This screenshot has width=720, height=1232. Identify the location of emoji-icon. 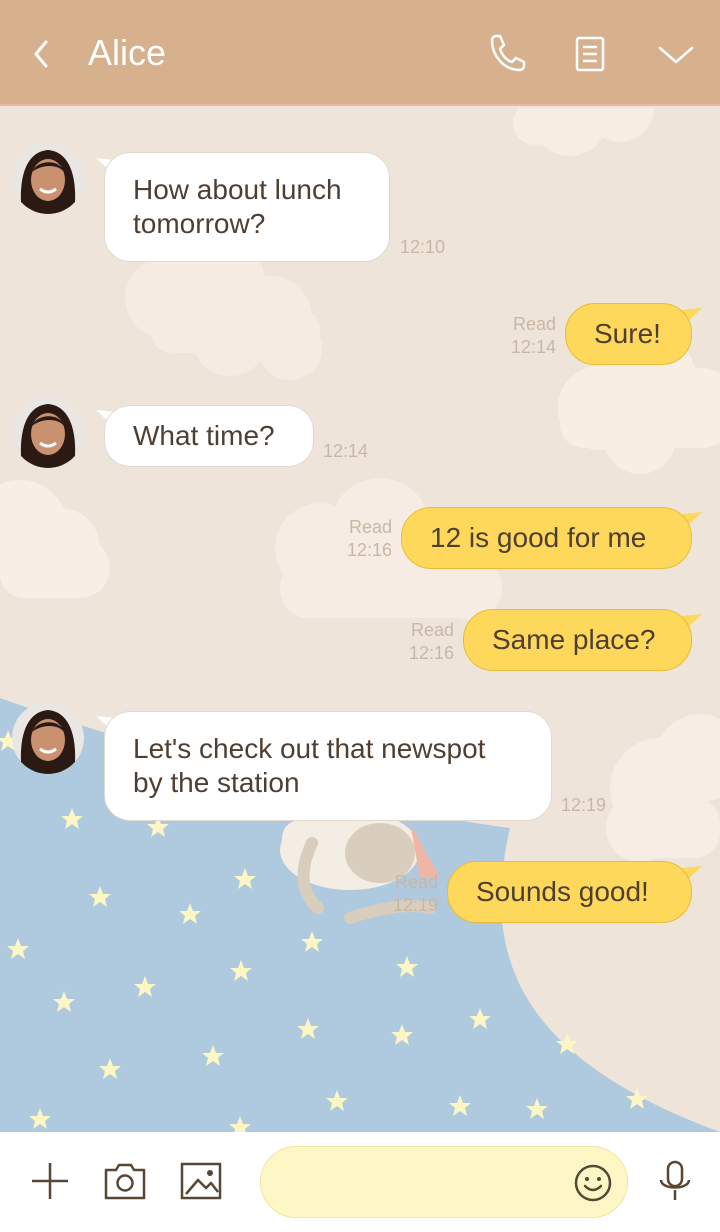
(593, 1183).